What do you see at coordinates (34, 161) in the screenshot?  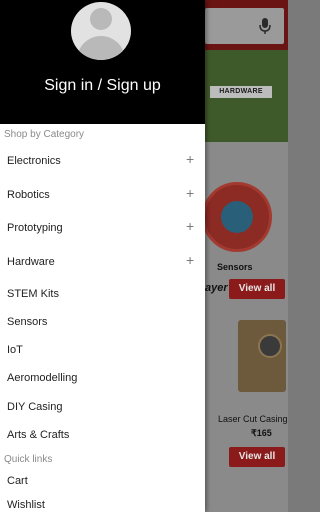 I see `category-label: Electronics` at bounding box center [34, 161].